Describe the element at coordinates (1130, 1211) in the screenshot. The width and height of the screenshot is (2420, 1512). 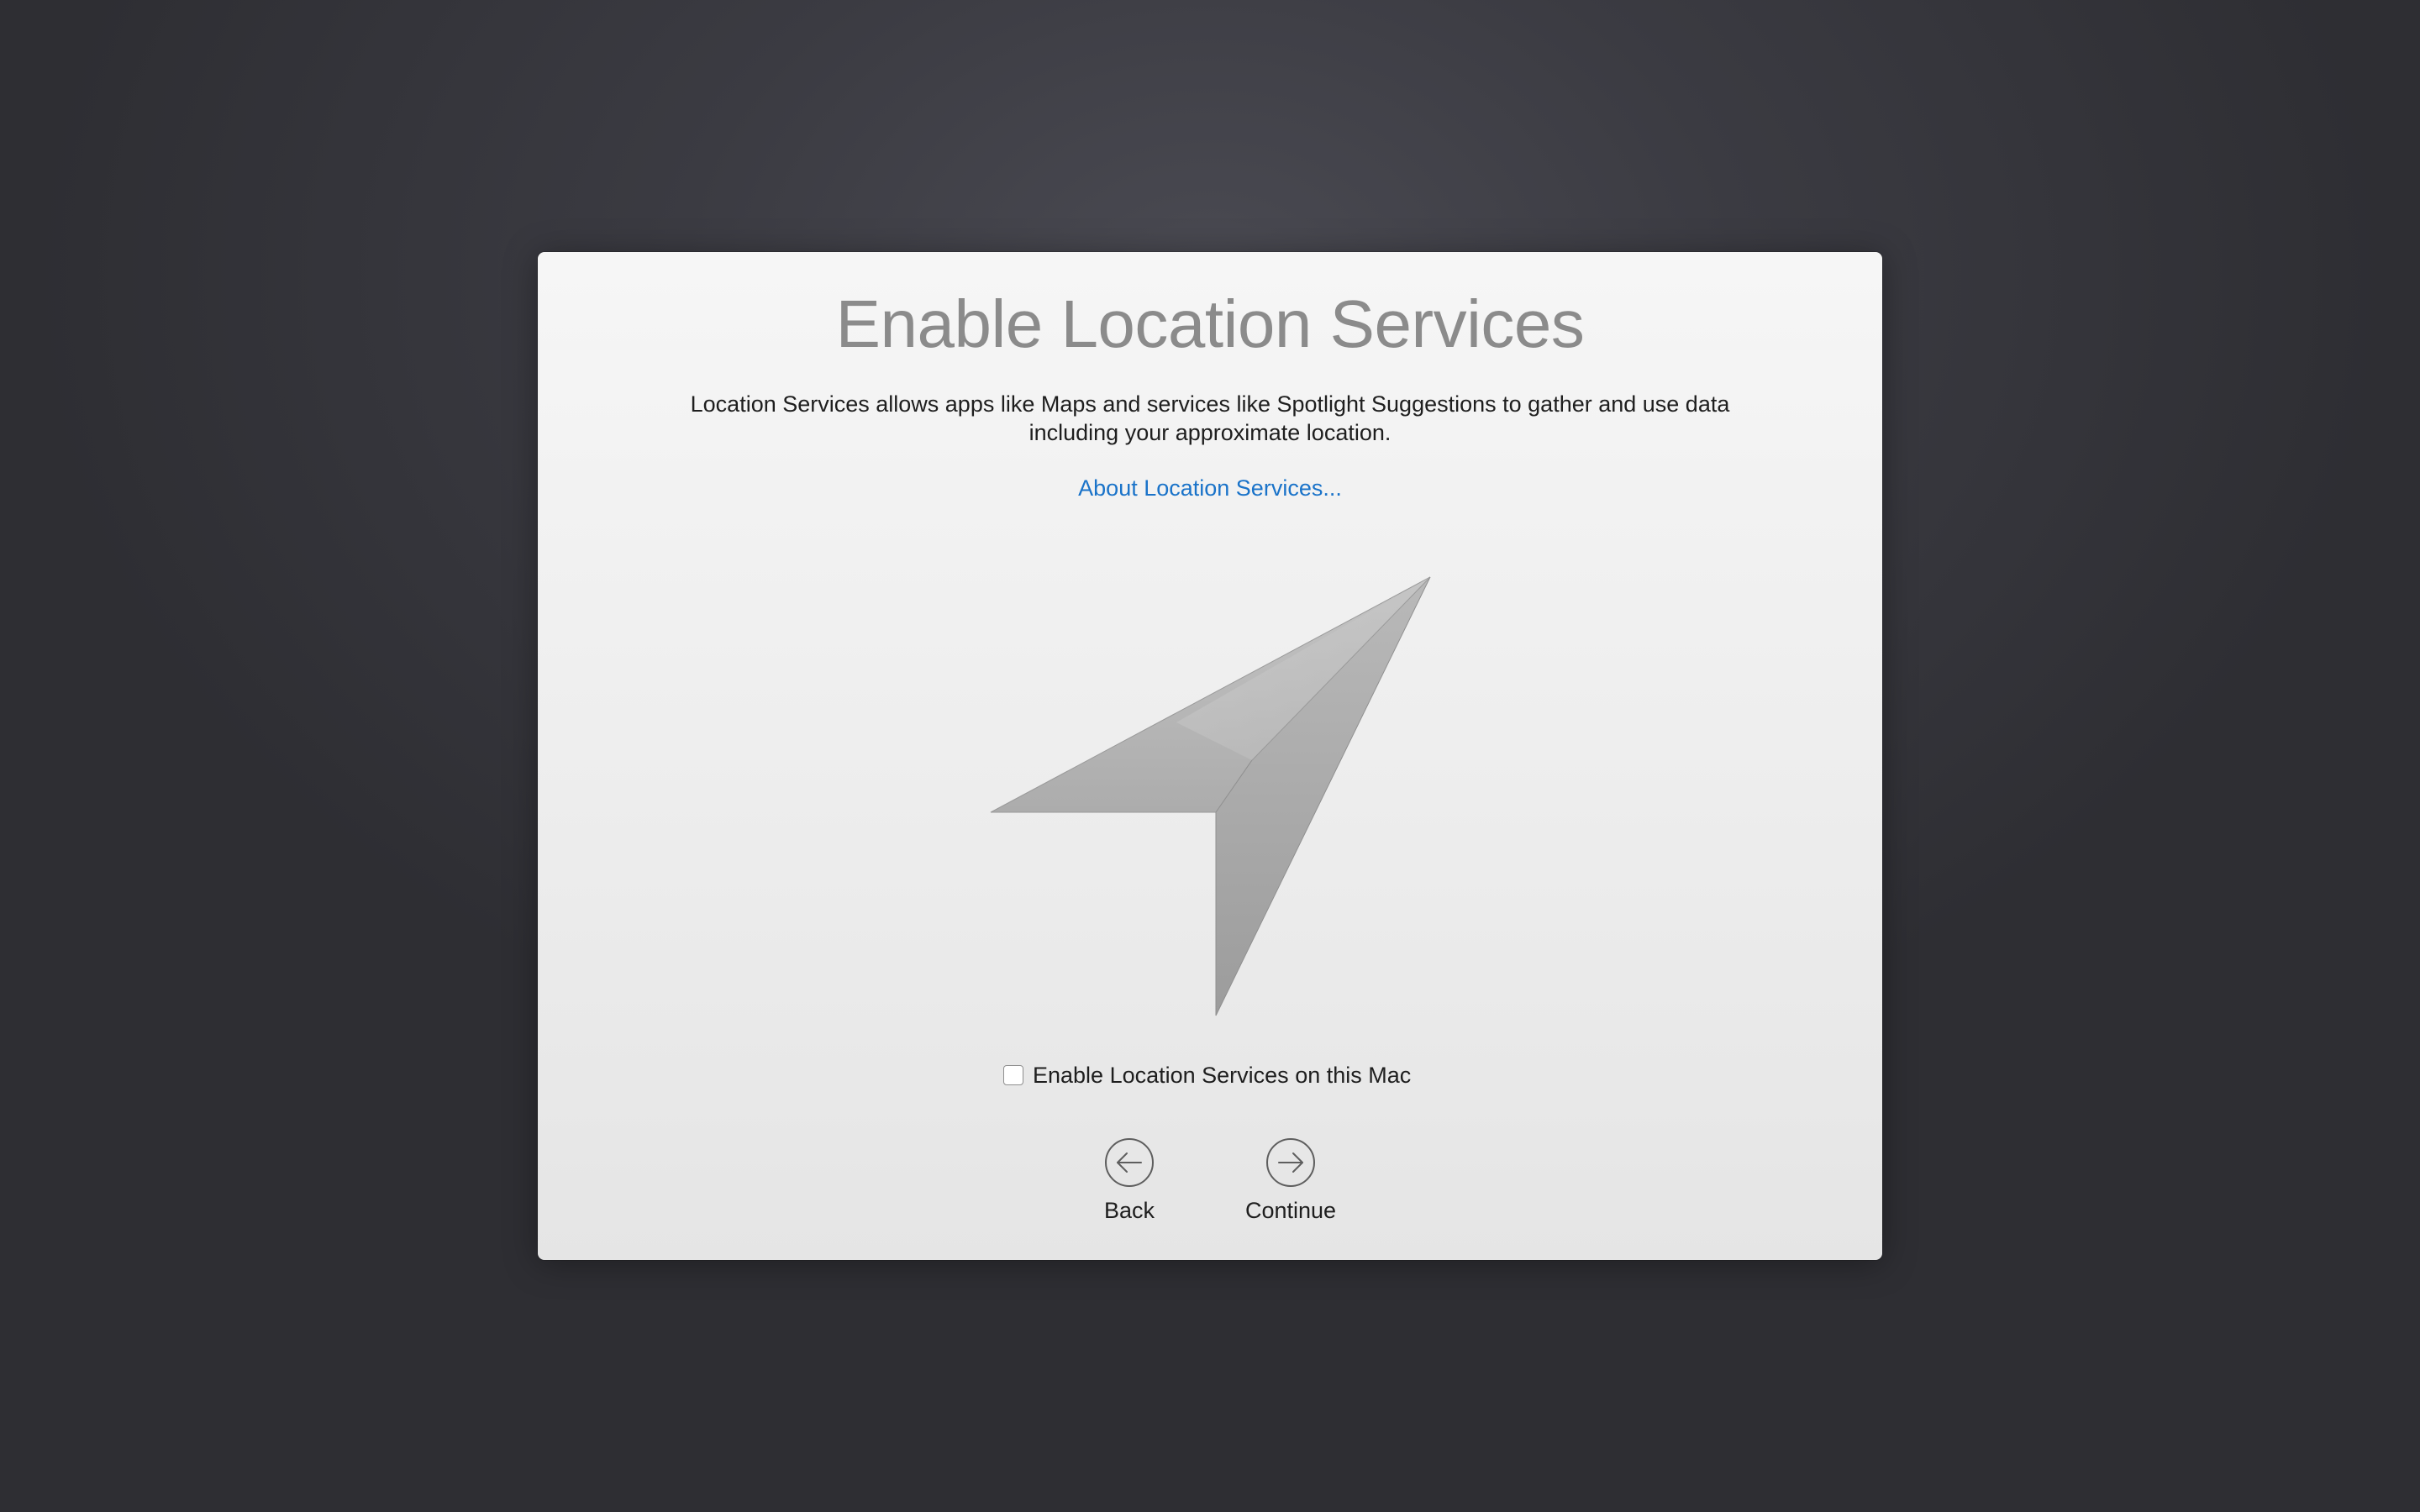
I see `back-button-label: Back` at that location.